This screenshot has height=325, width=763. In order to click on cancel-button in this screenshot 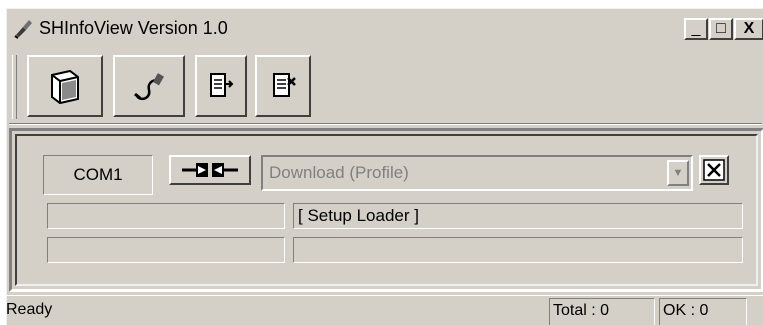, I will do `click(714, 170)`.